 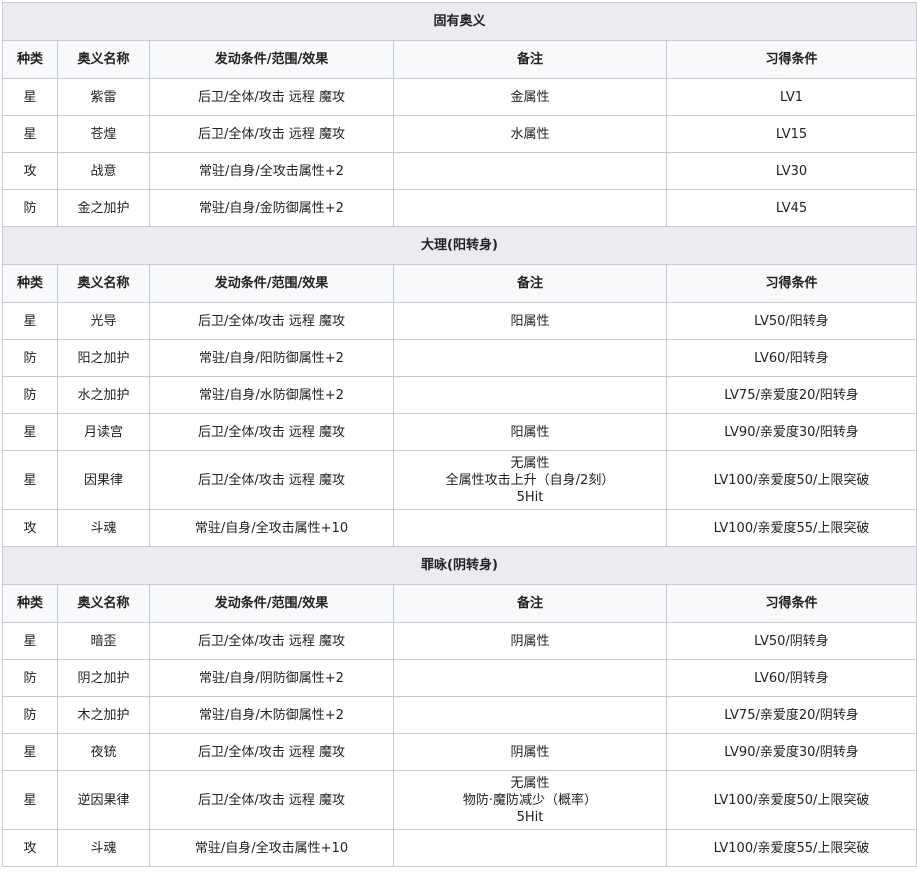 What do you see at coordinates (271, 678) in the screenshot?
I see `effect-cell: 常驻/自身/阴防御属性+2` at bounding box center [271, 678].